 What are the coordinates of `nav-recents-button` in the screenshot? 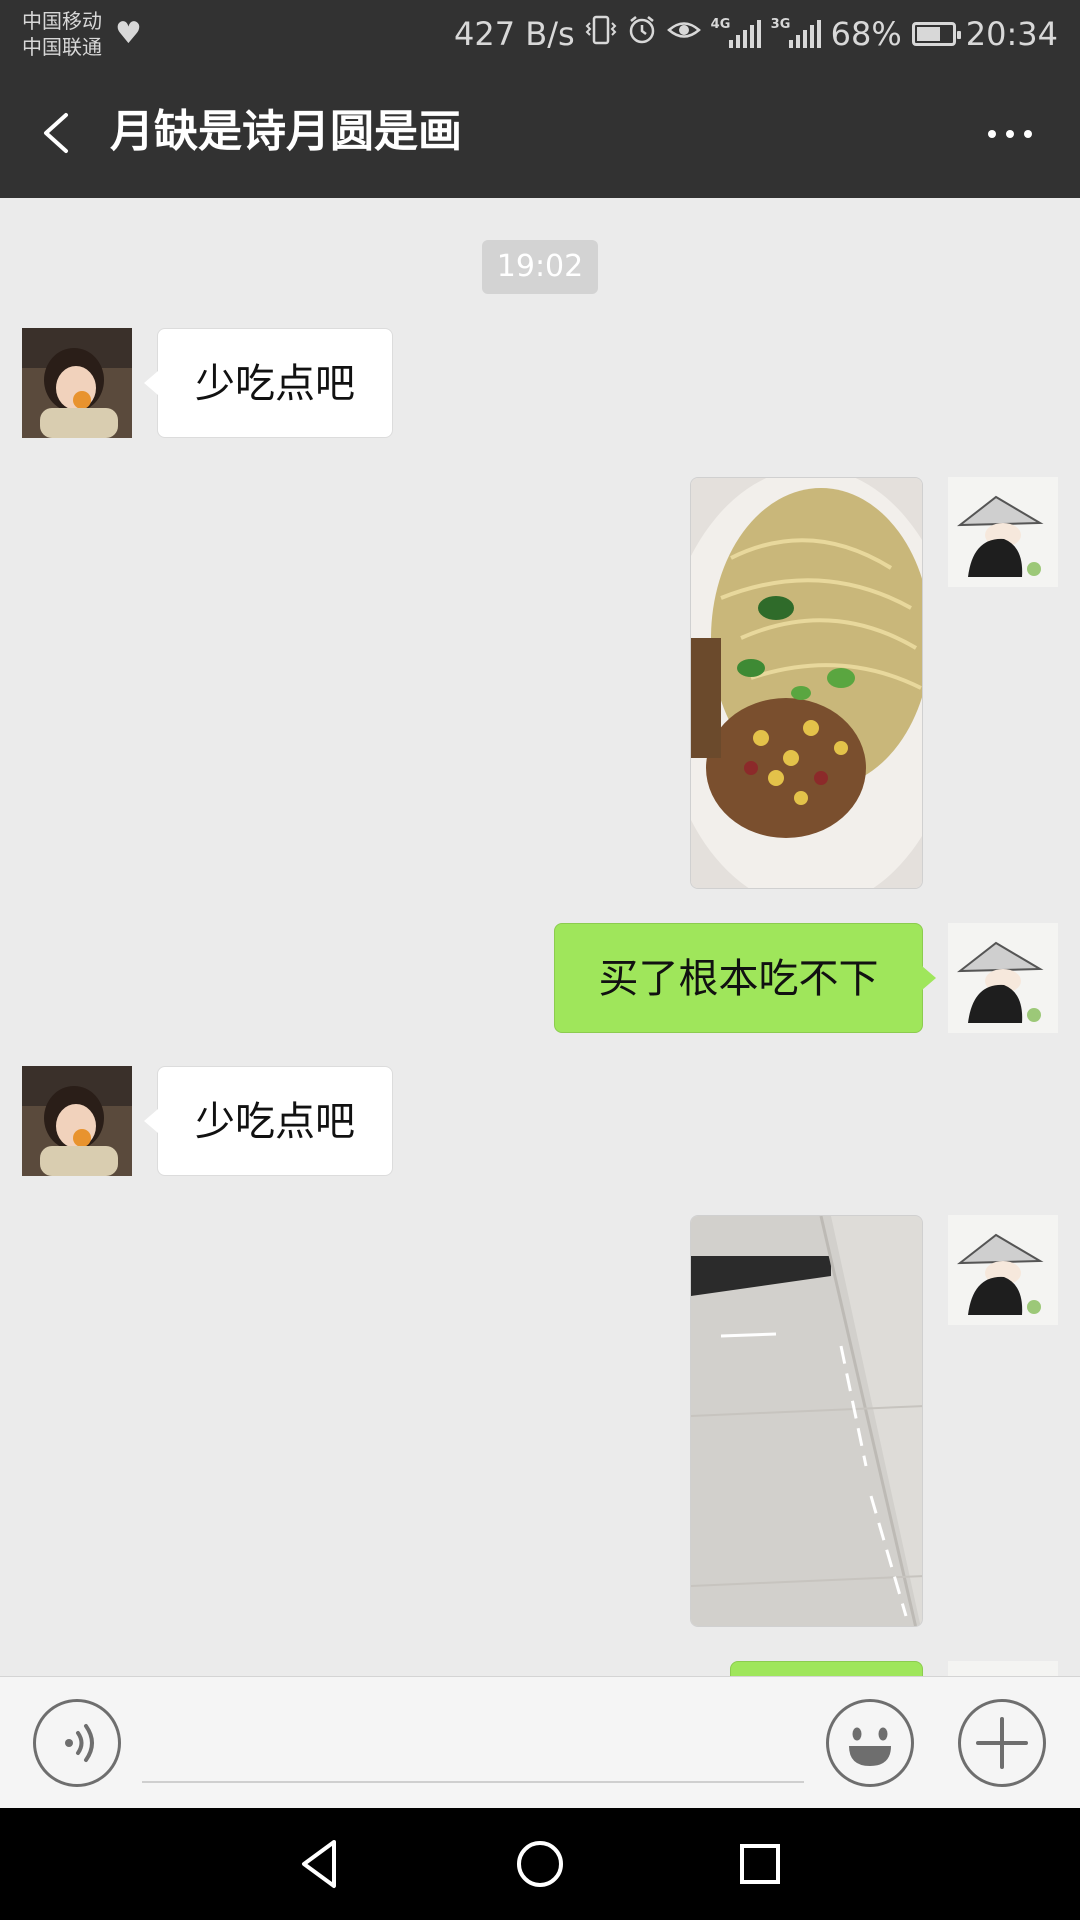 It's located at (760, 1864).